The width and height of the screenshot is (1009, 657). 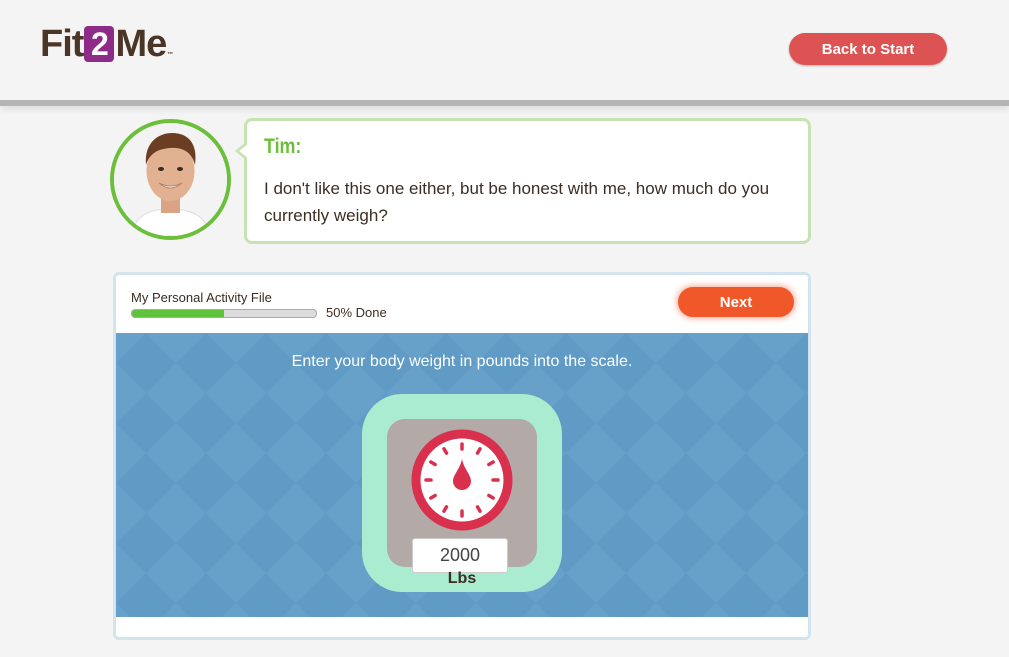 I want to click on logo-tm: ™, so click(x=170, y=55).